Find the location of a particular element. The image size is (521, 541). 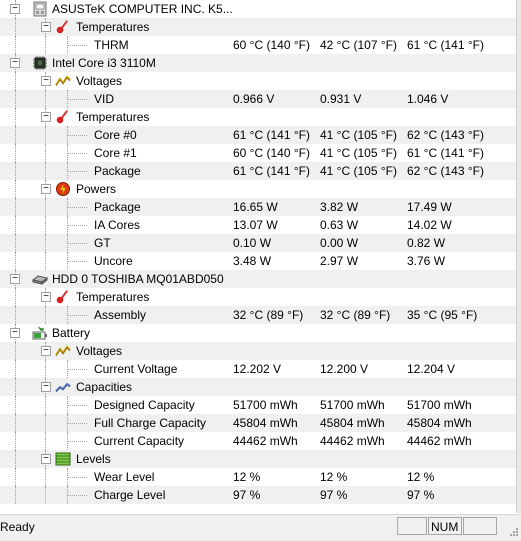

value-min: 32 °C (89 °F) is located at coordinates (355, 315).